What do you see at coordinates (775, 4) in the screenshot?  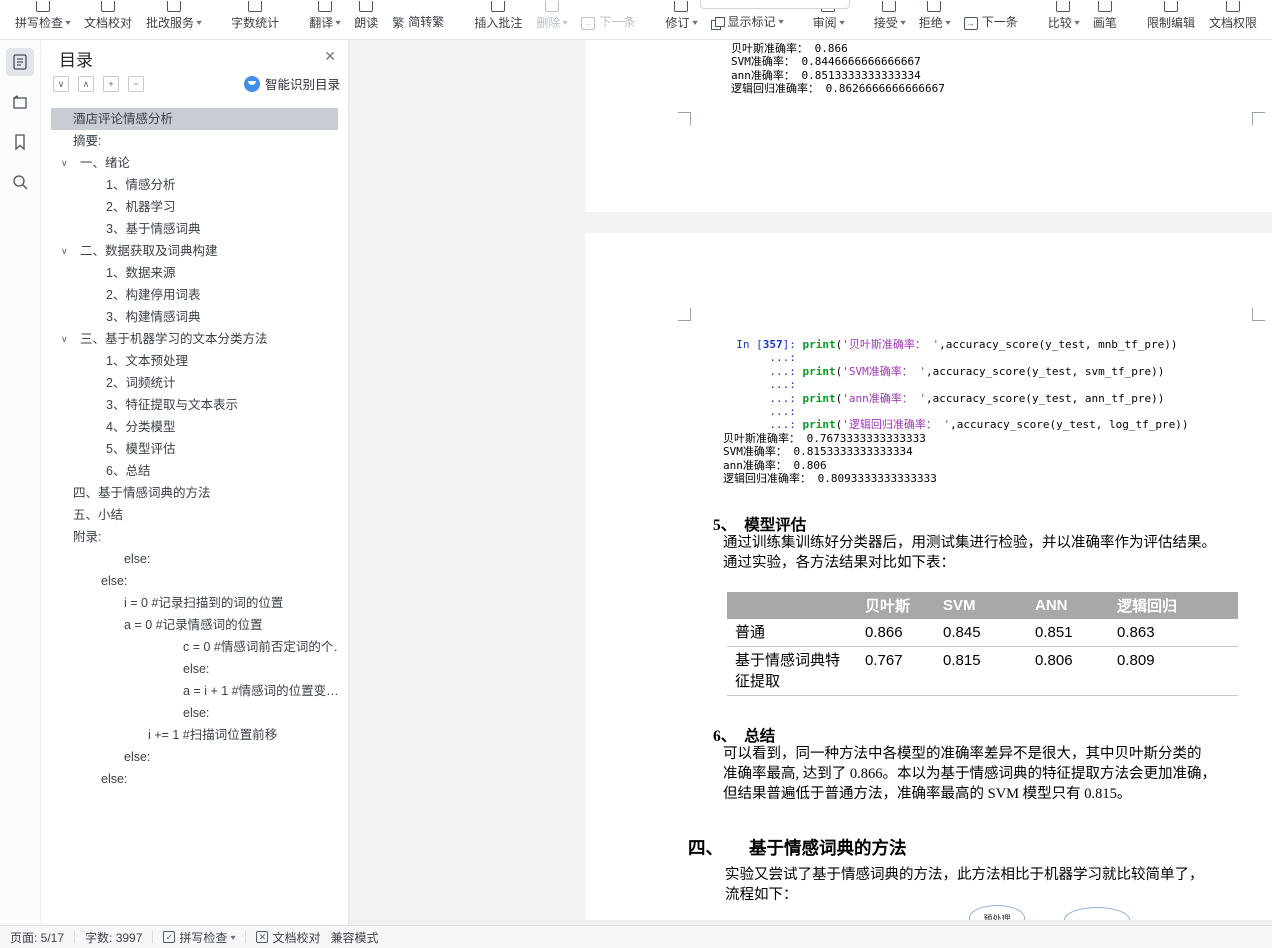 I see `toolbar-search-box` at bounding box center [775, 4].